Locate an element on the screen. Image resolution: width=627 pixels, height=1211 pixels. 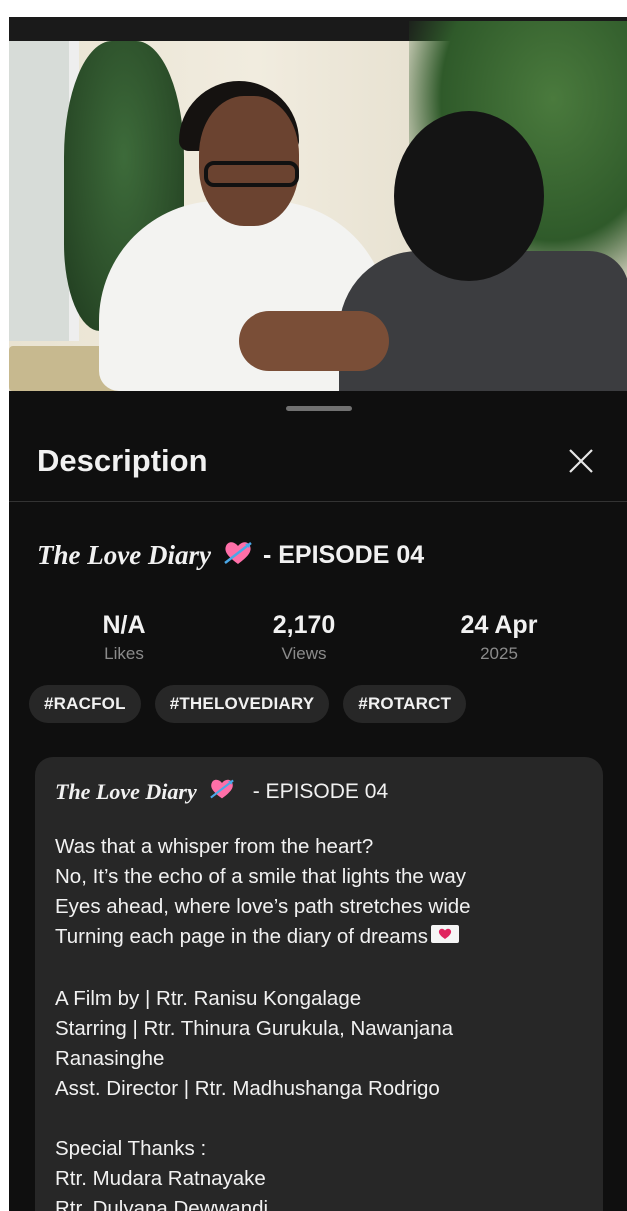
views-label: Views is located at coordinates (304, 653).